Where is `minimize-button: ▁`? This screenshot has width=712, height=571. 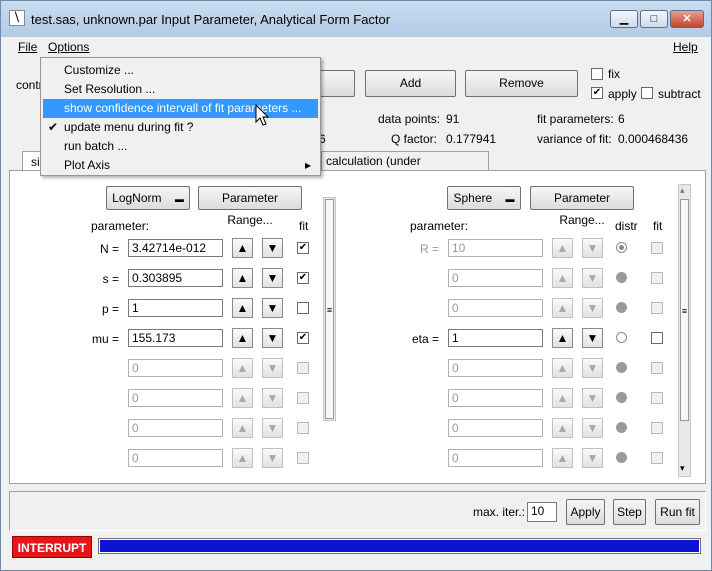 minimize-button: ▁ is located at coordinates (624, 19).